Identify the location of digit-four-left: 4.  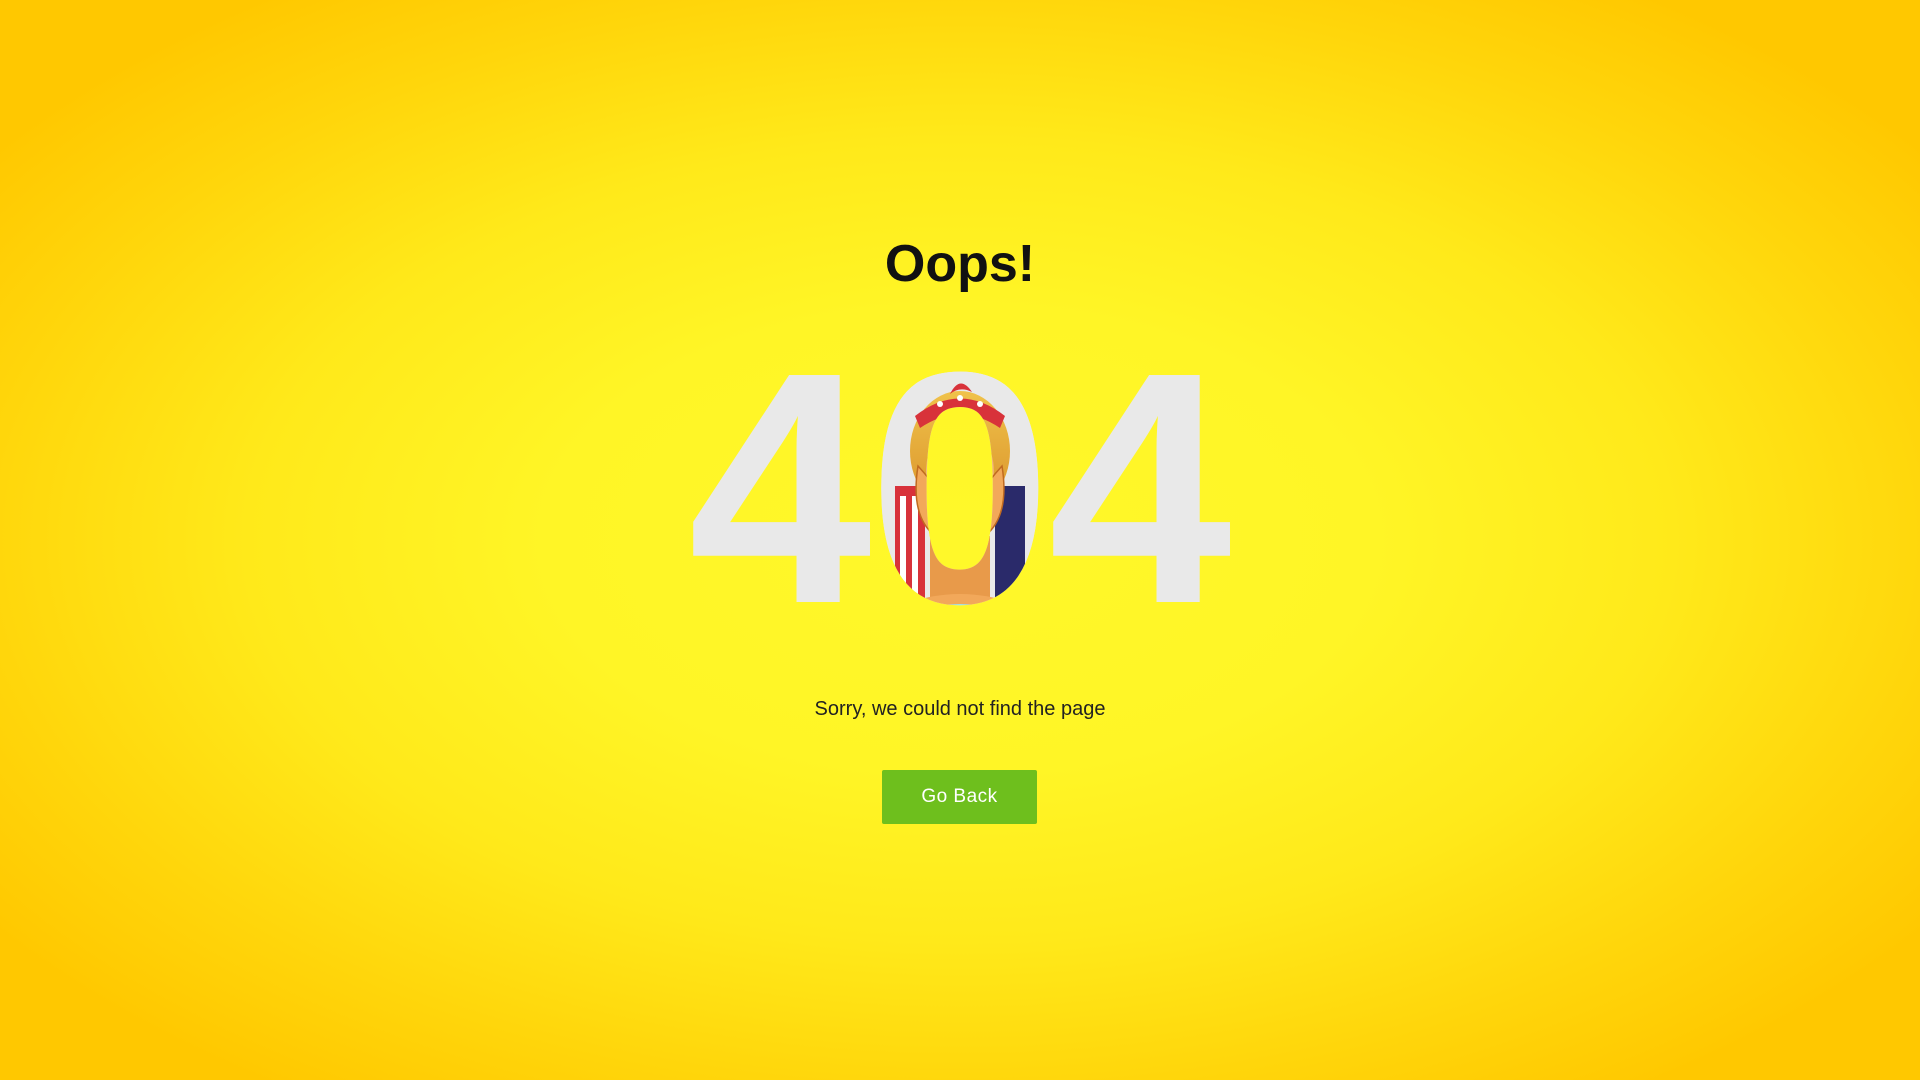
(781, 491).